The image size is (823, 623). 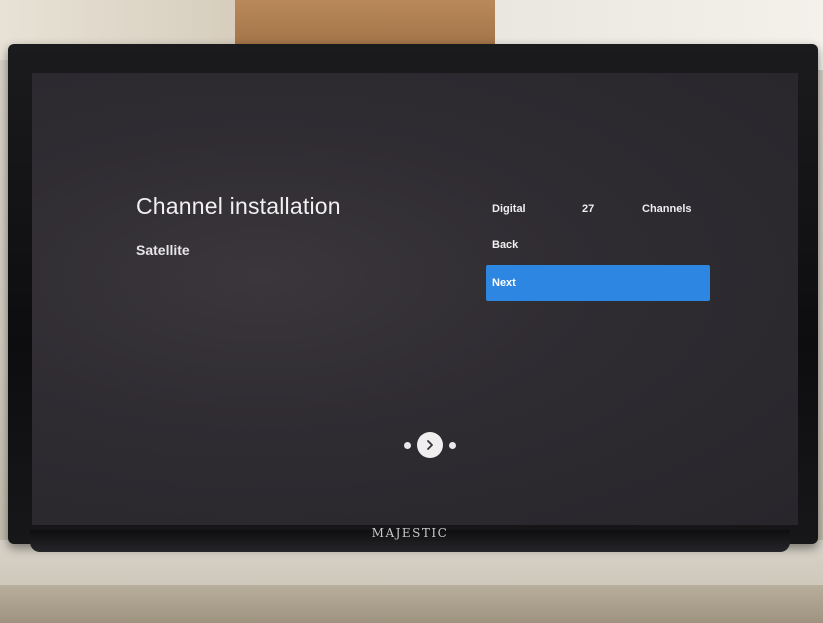 I want to click on brand-logo: MAJESTIC, so click(x=410, y=533).